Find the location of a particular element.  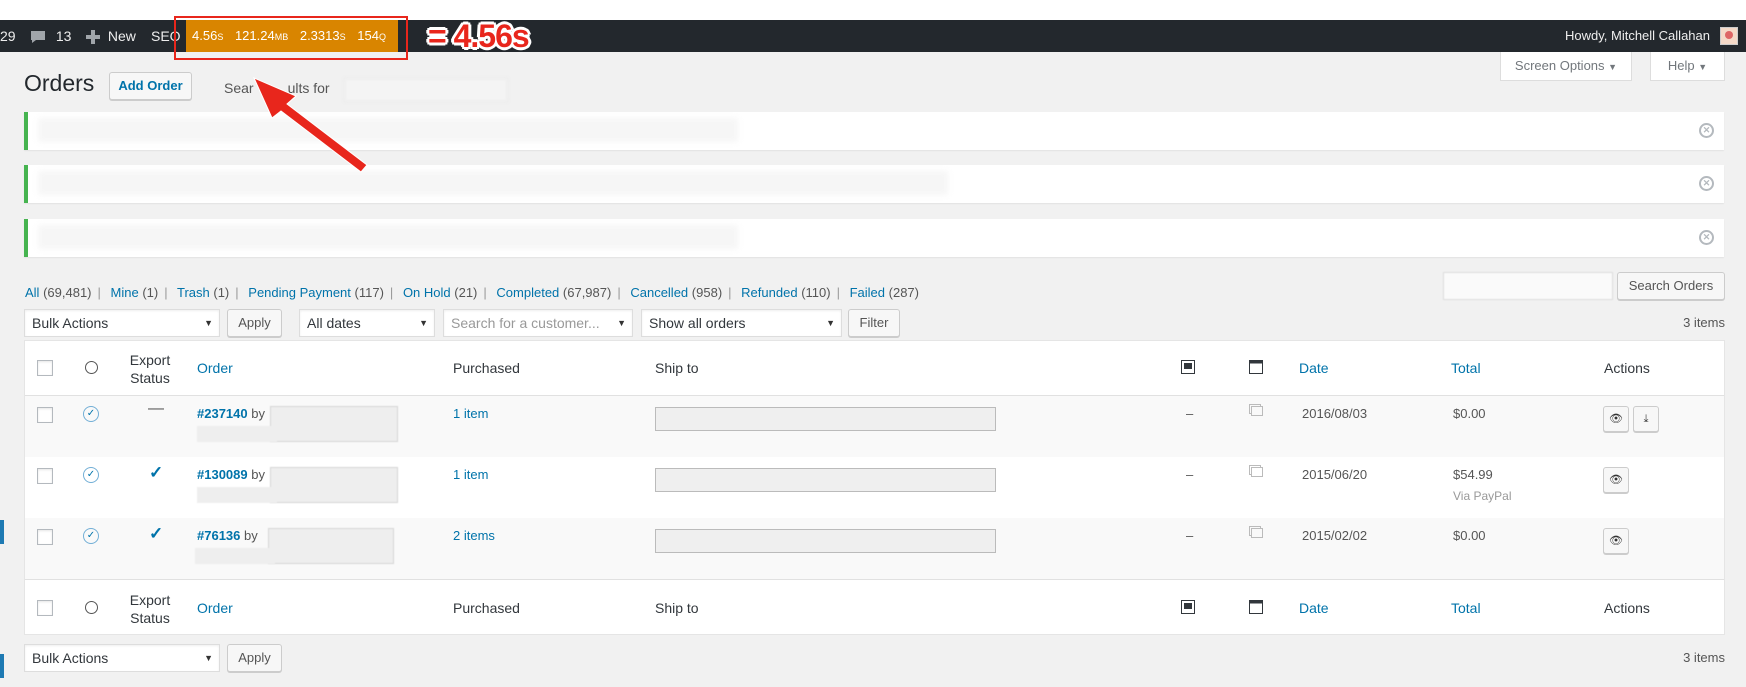

help-tab: Help ▼ is located at coordinates (1687, 66).